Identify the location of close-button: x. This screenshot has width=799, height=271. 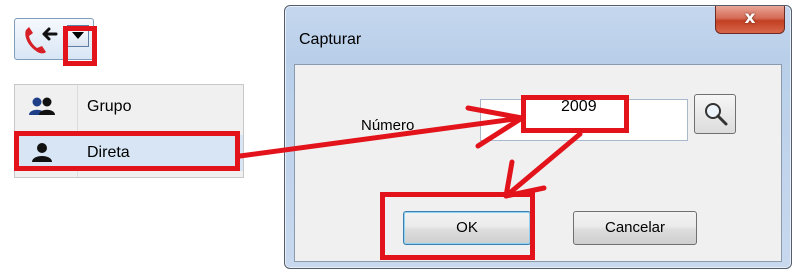
(750, 20).